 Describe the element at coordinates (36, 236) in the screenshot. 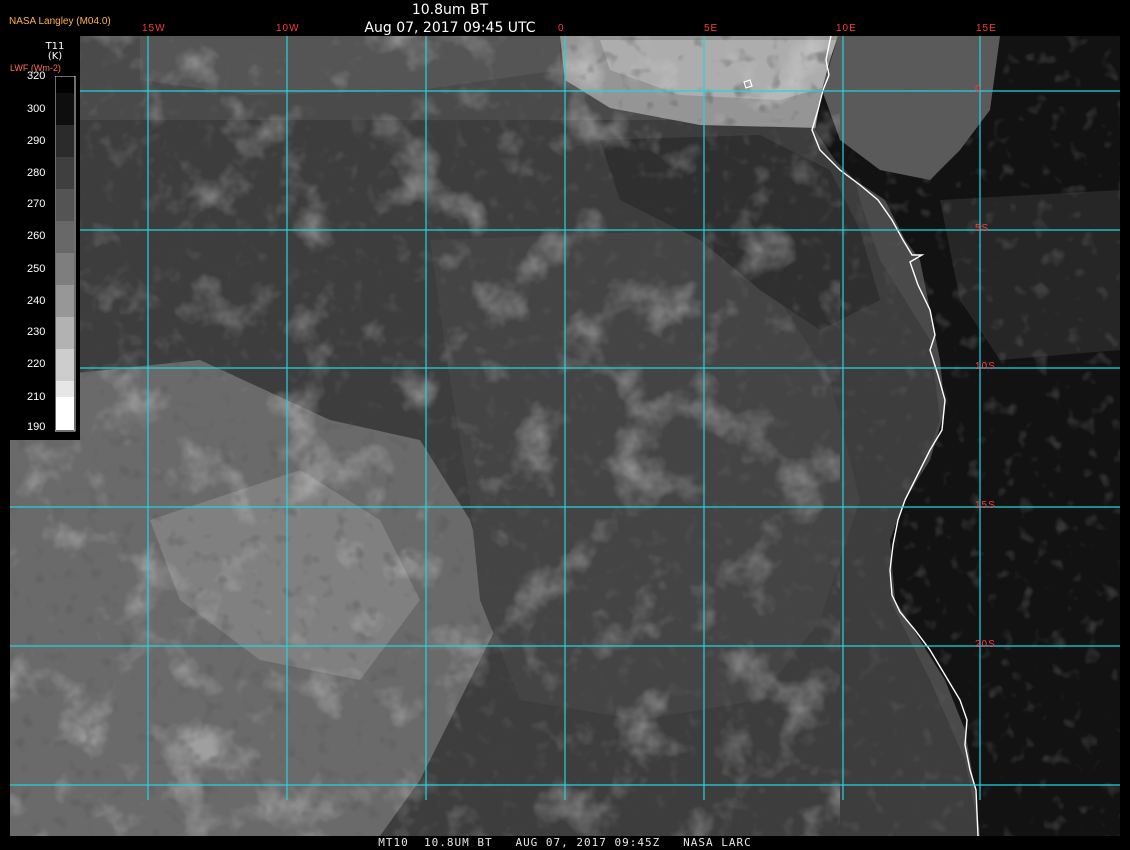

I see `colorbar-tick-label: 260` at that location.